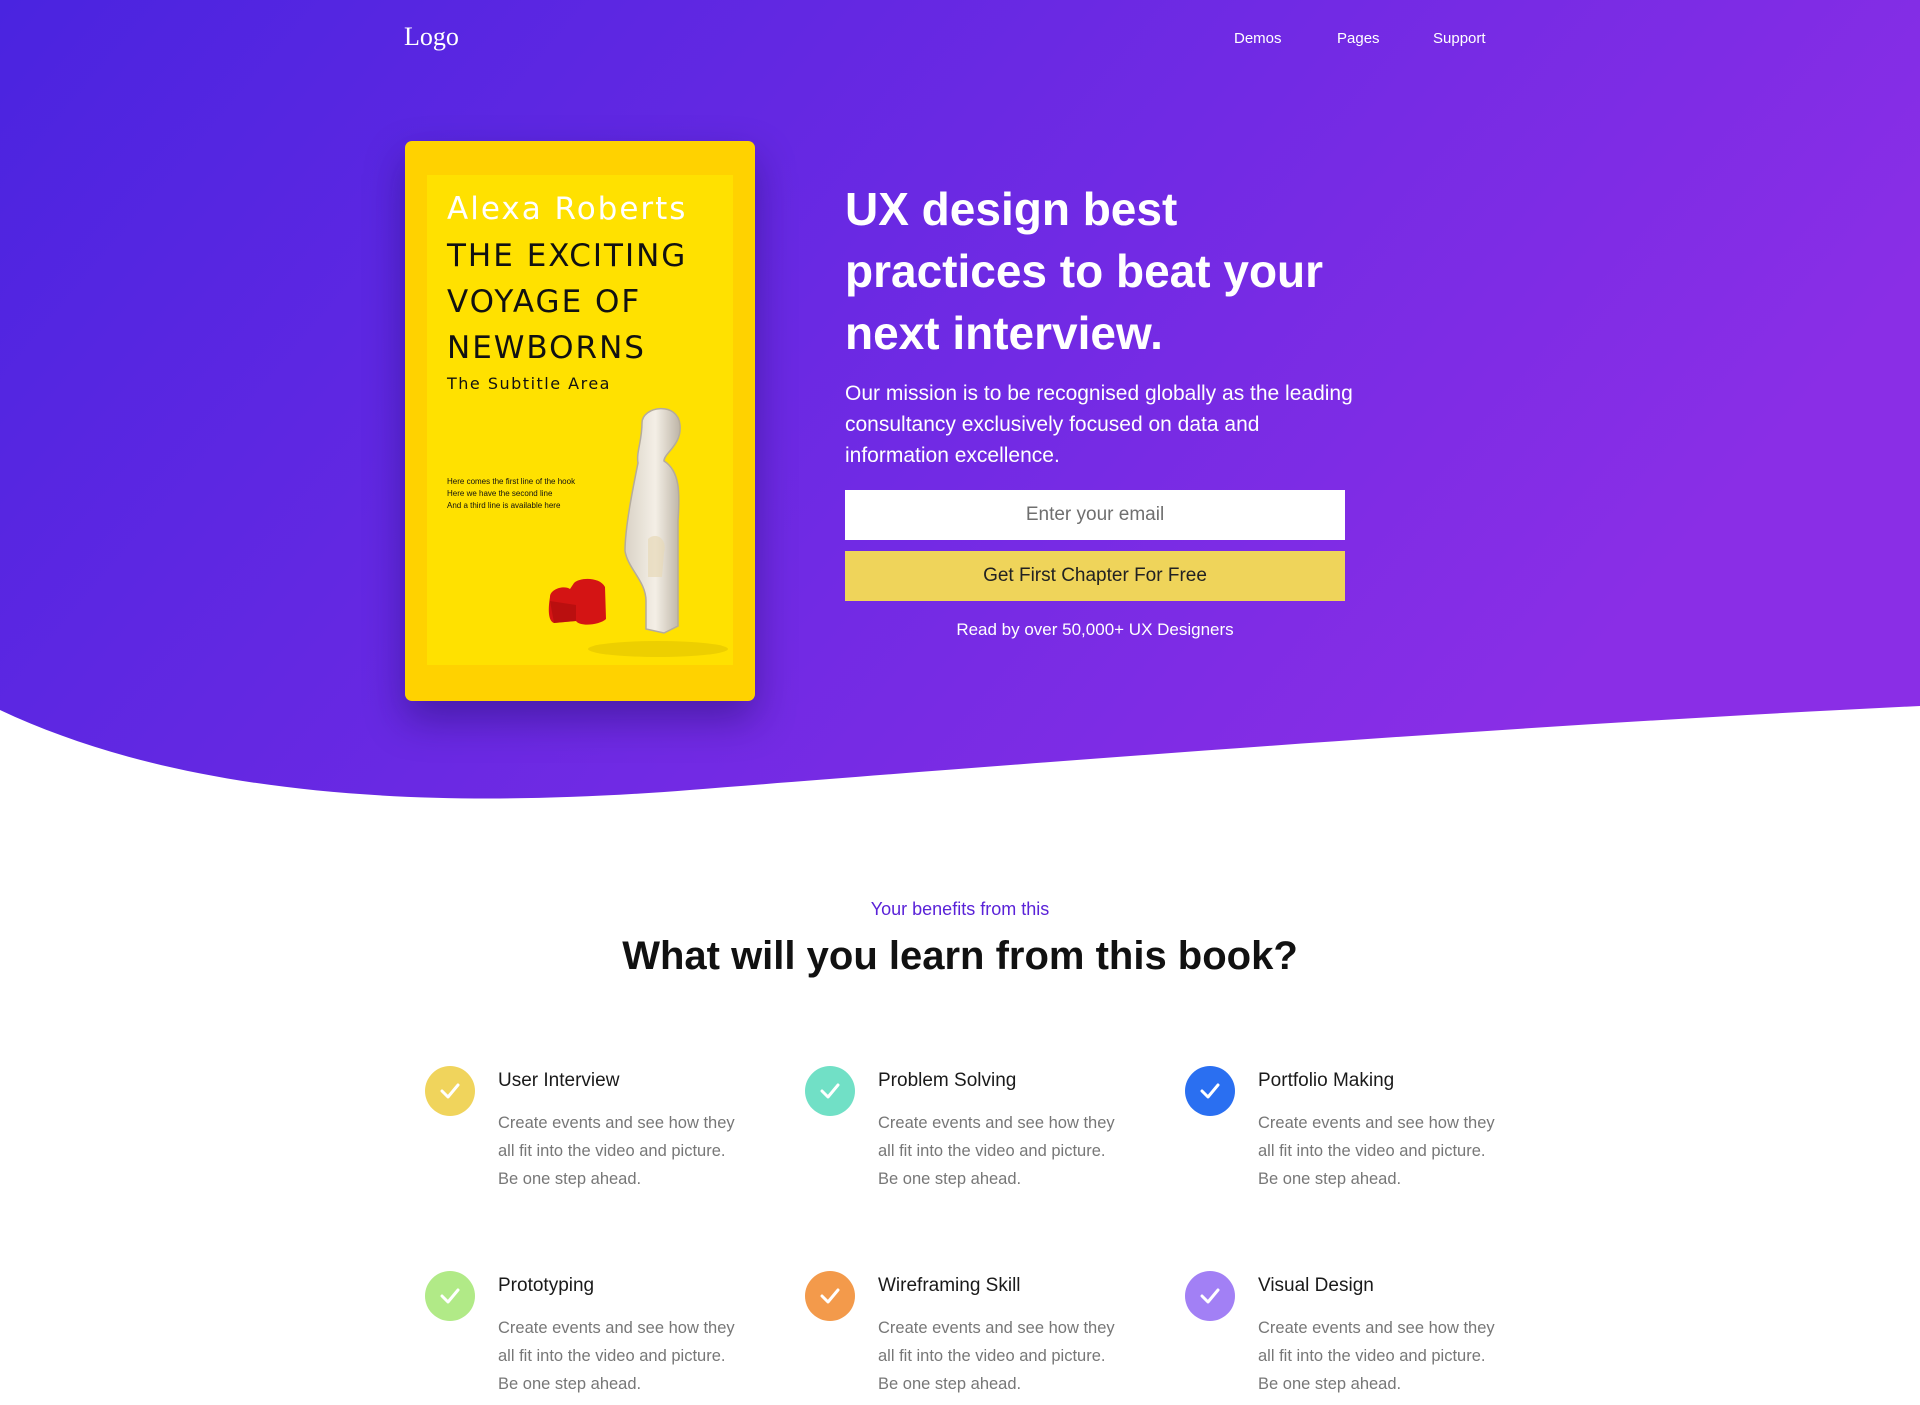 This screenshot has height=1405, width=1920. Describe the element at coordinates (567, 209) in the screenshot. I see `book-author: Alexa Roberts` at that location.